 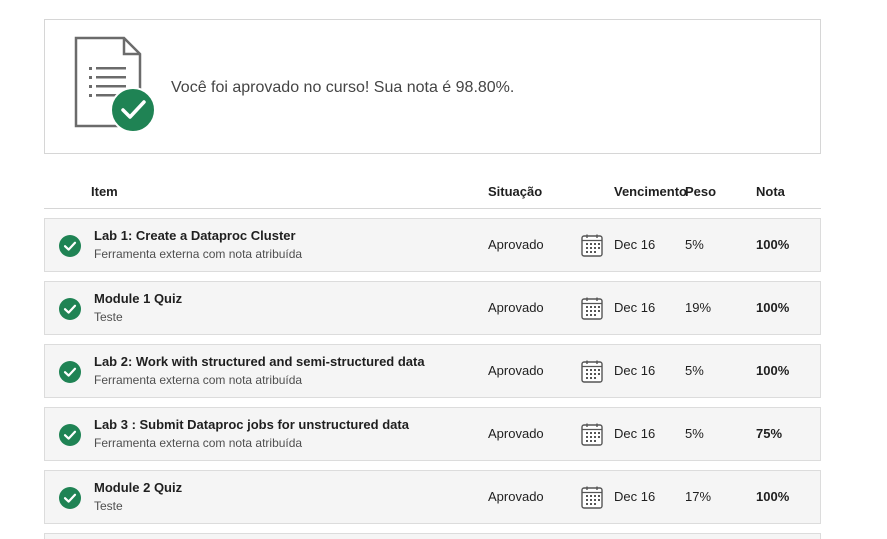 I want to click on item-title: Module 2 Quiz, so click(x=138, y=487).